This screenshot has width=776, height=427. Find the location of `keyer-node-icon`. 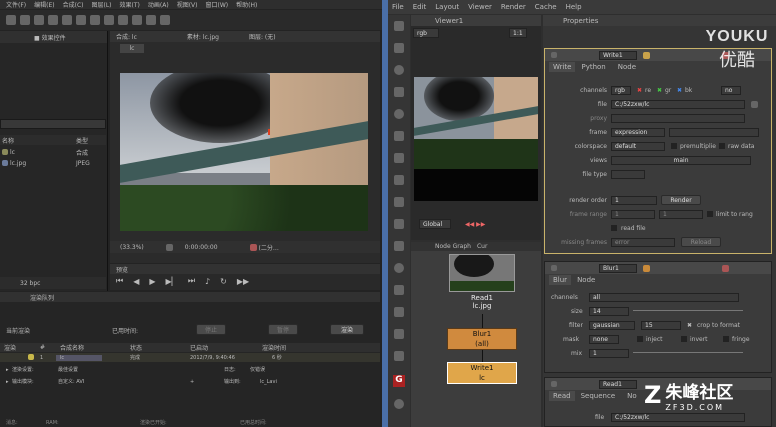

keyer-node-icon is located at coordinates (399, 158).